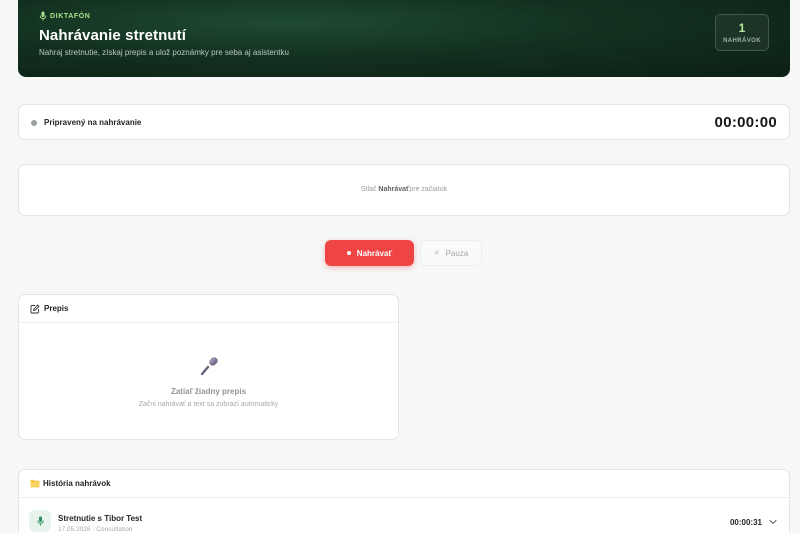 The height and width of the screenshot is (533, 800). I want to click on recordings-count-card: 1 NAHRÁVOK, so click(742, 32).